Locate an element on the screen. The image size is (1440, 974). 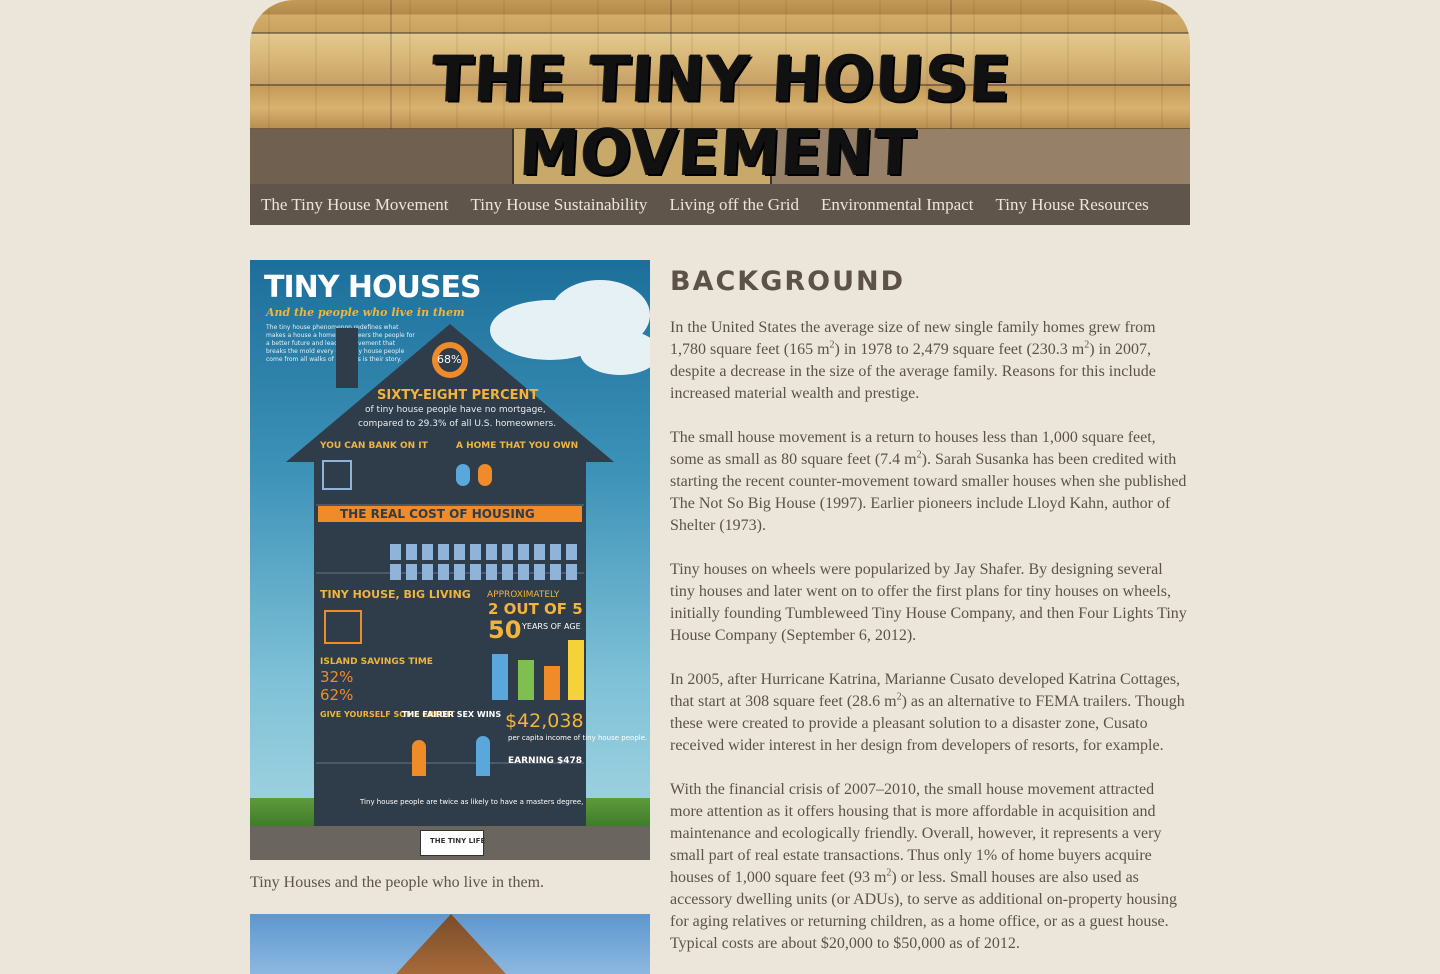
site-title: THE TINY HOUSE MOVEMENT is located at coordinates (720, 113).